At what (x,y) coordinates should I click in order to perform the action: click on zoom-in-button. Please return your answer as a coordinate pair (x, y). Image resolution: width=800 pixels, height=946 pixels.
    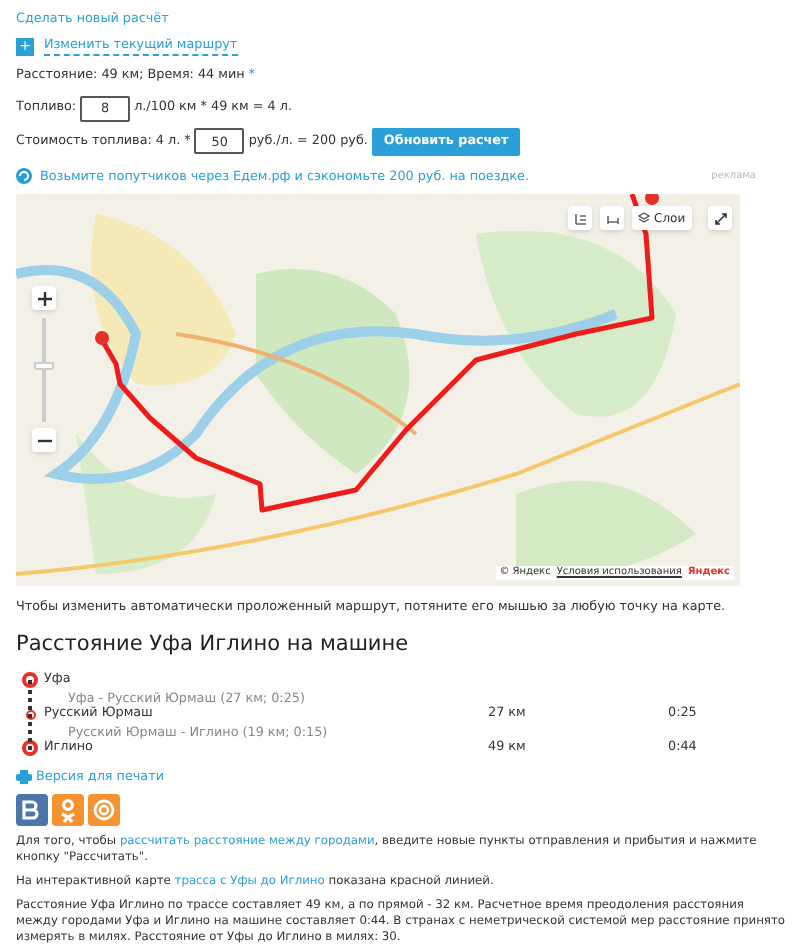
    Looking at the image, I should click on (44, 298).